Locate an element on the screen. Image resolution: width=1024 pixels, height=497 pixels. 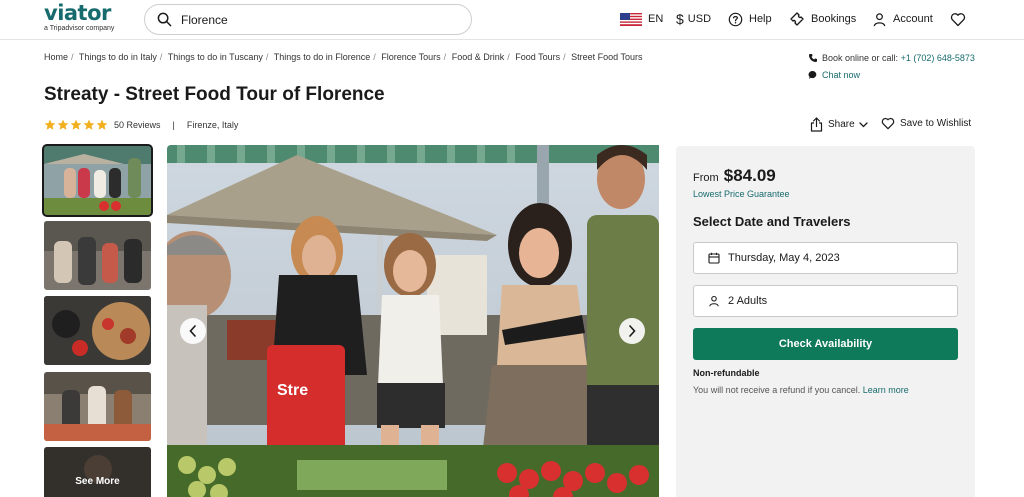
ticket-icon is located at coordinates (797, 19).